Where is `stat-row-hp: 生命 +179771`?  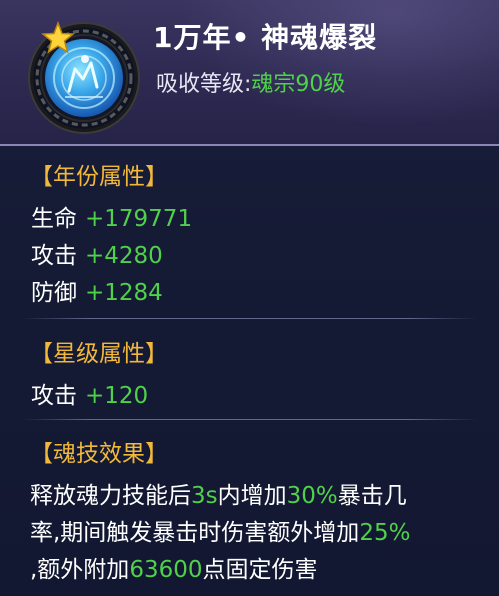
stat-row-hp: 生命 +179771 is located at coordinates (111, 216).